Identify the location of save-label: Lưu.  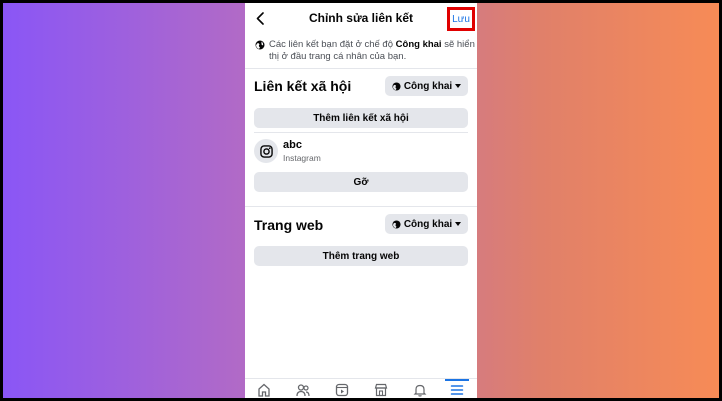
(461, 19).